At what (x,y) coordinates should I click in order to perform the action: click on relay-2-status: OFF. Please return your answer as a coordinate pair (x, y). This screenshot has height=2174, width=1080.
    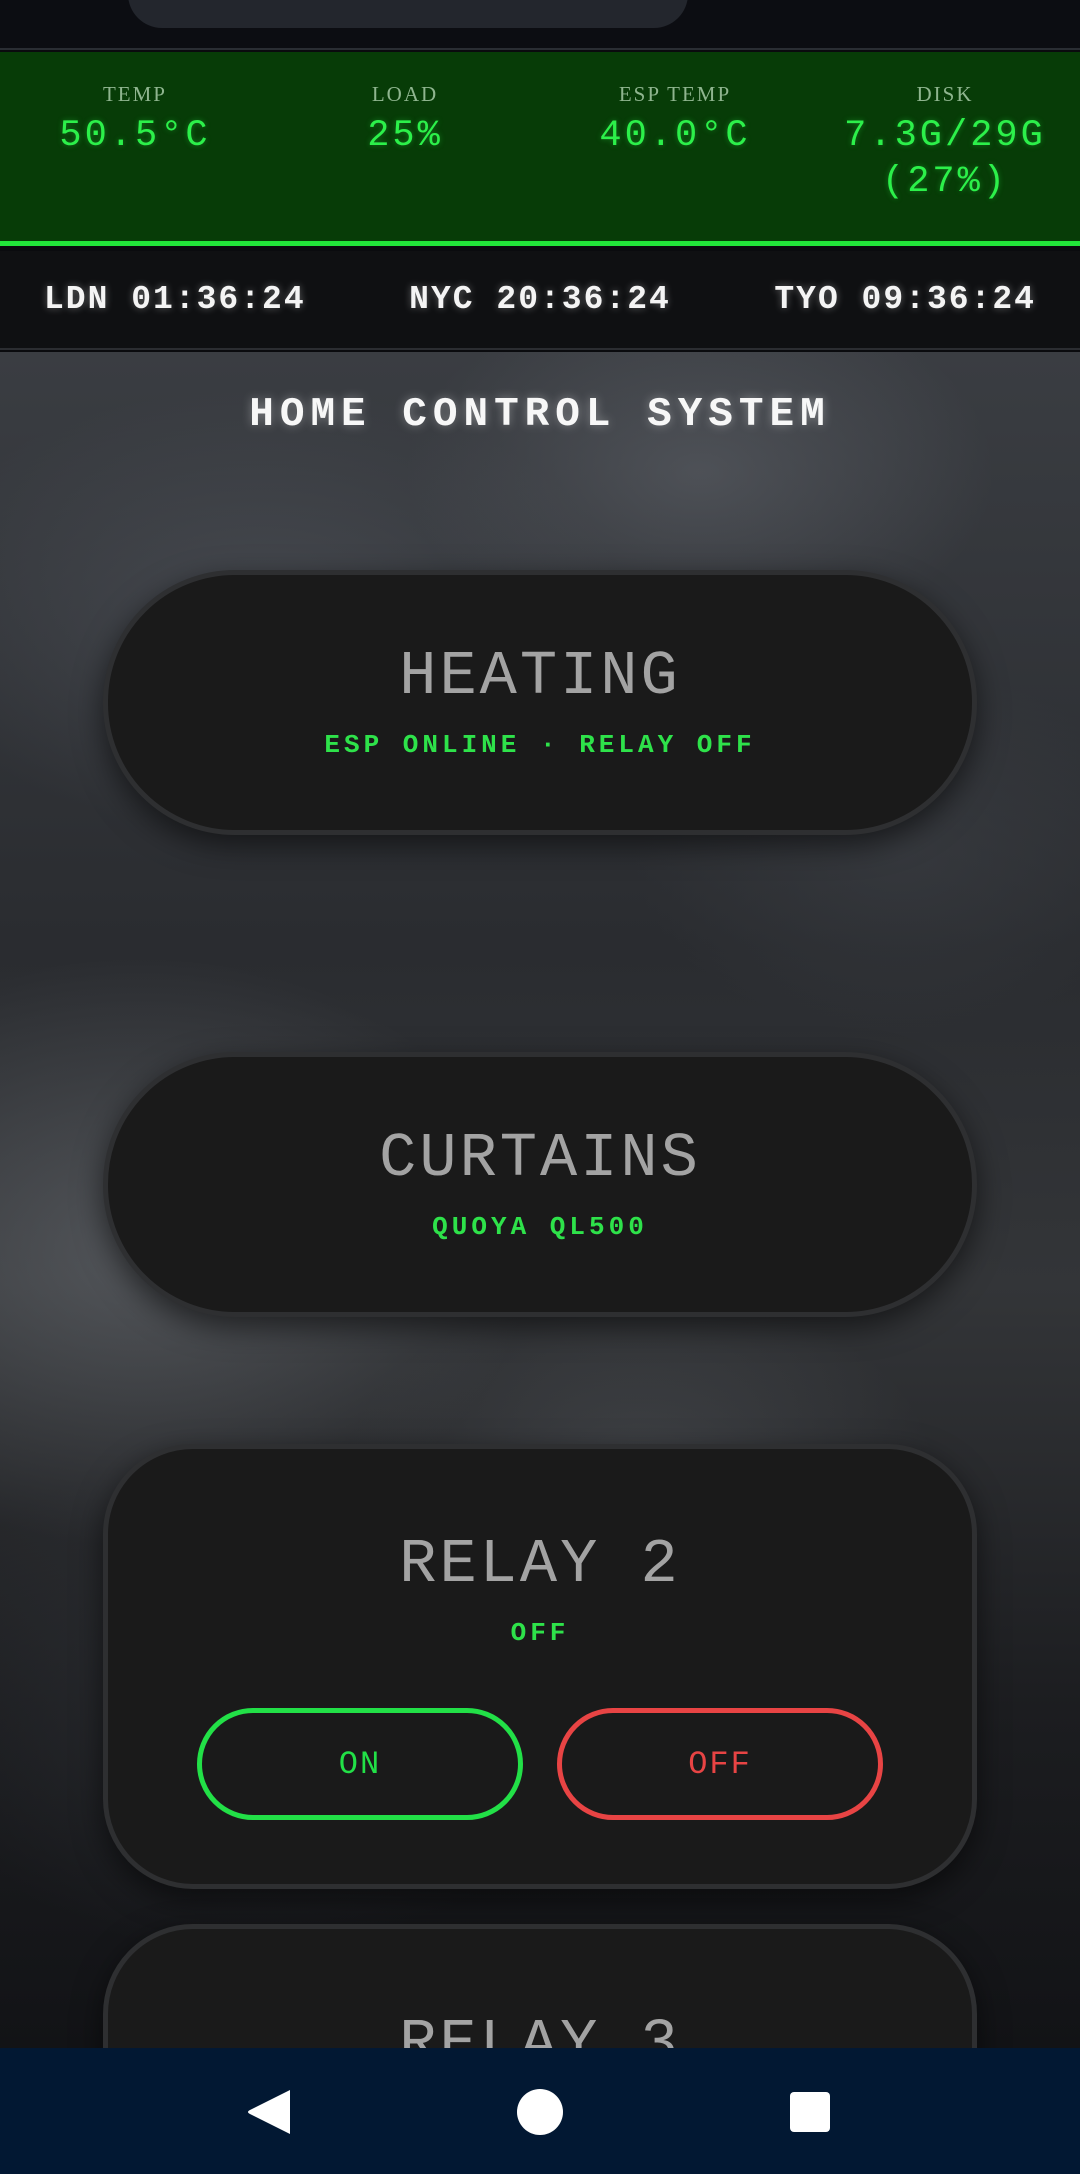
    Looking at the image, I should click on (540, 1633).